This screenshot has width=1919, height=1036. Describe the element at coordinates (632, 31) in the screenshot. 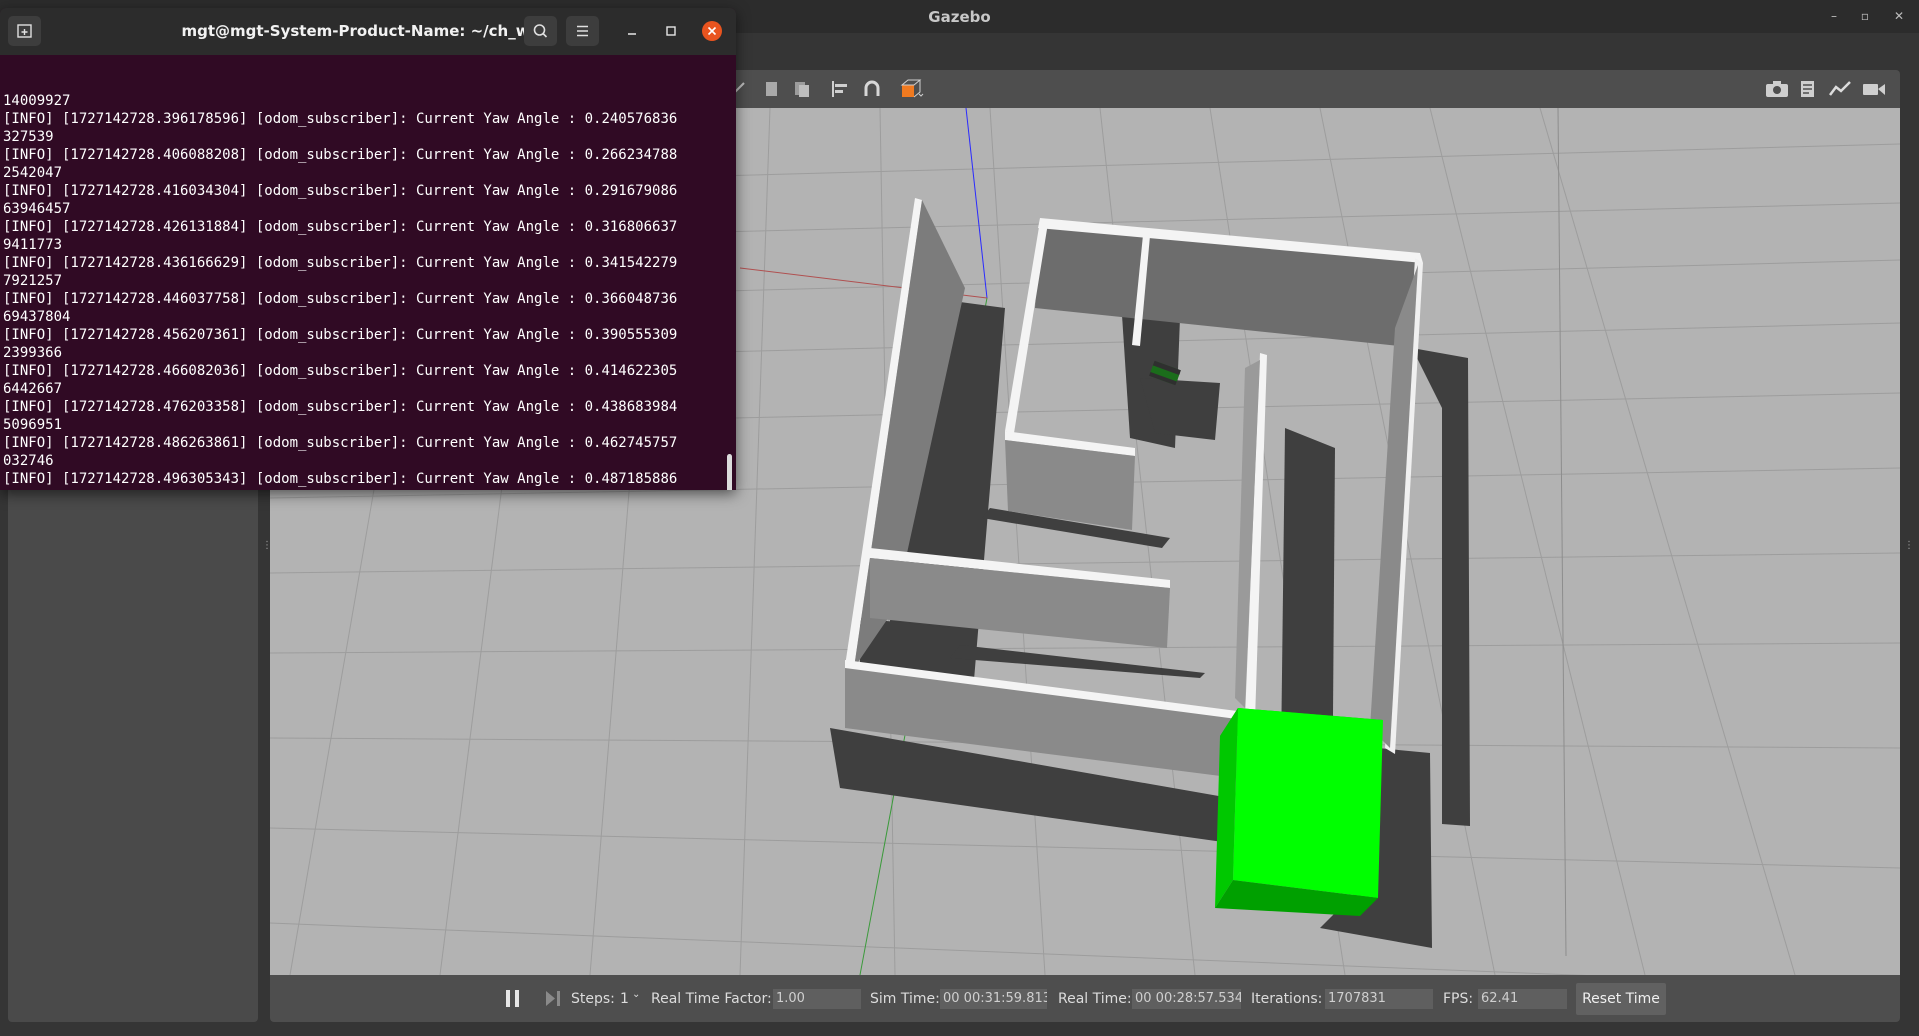

I see `minimize-icon` at that location.